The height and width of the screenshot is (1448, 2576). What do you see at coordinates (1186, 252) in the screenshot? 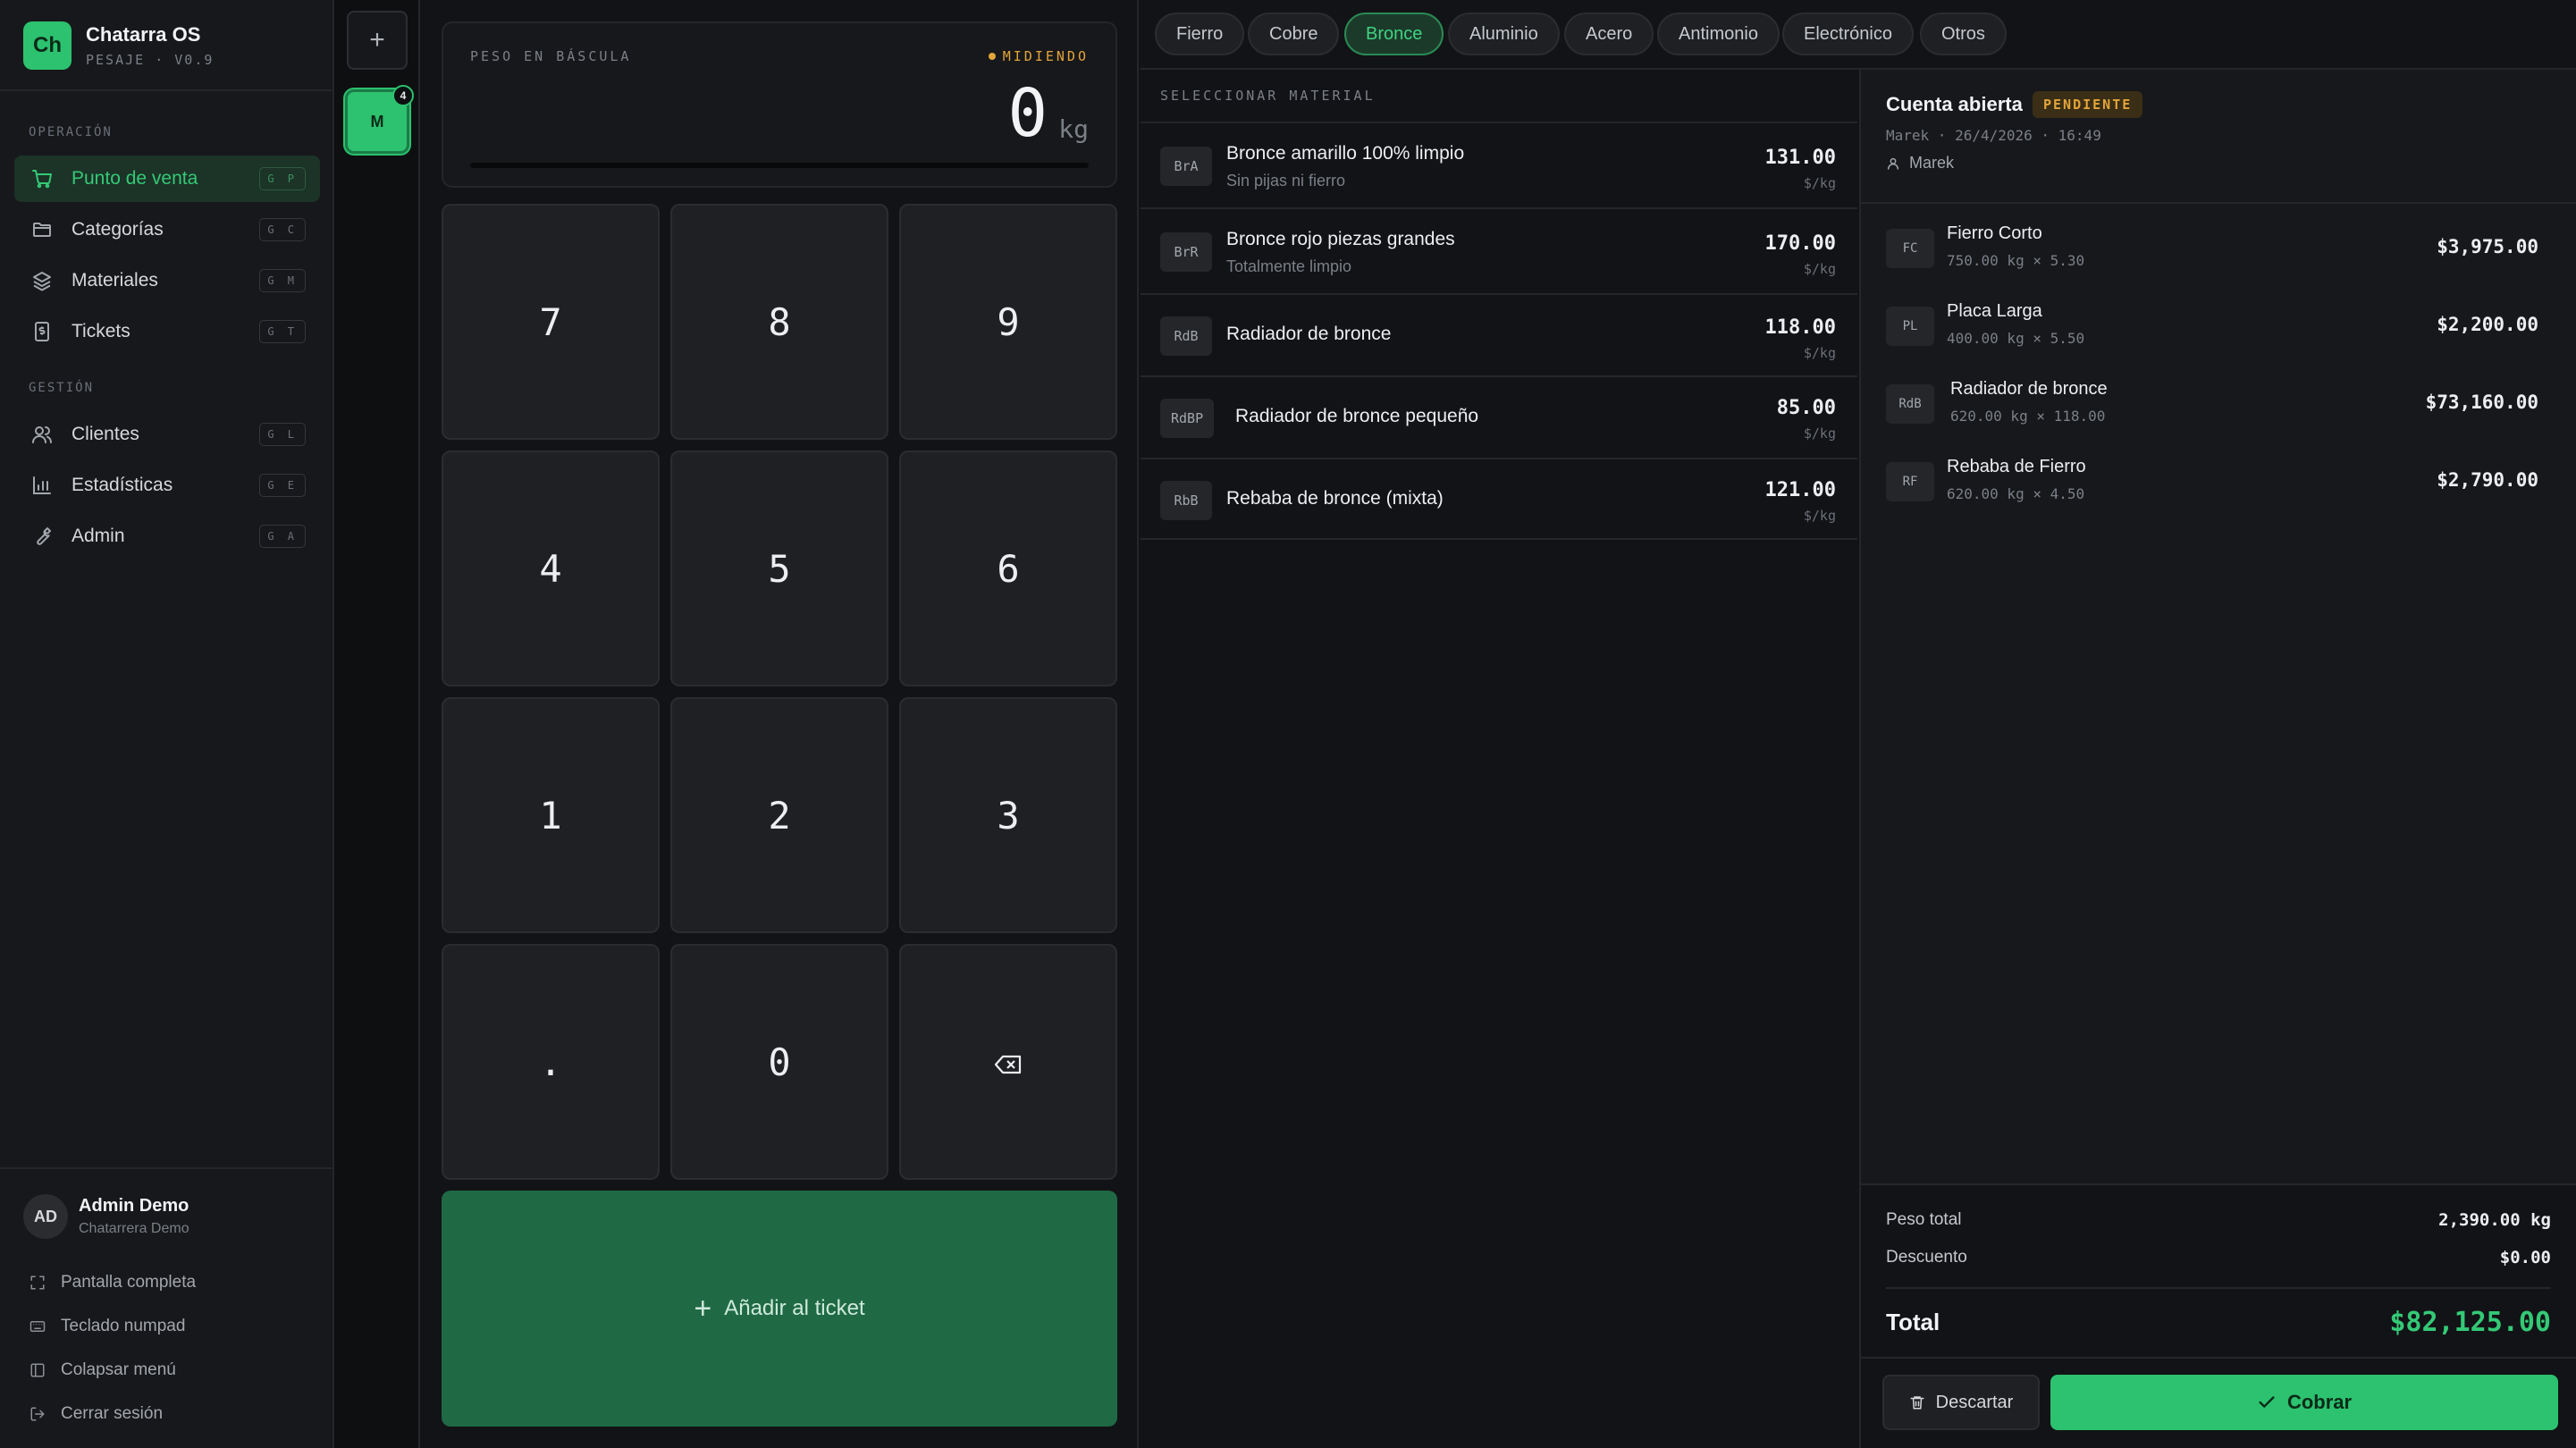
I see `material-code: BrR` at bounding box center [1186, 252].